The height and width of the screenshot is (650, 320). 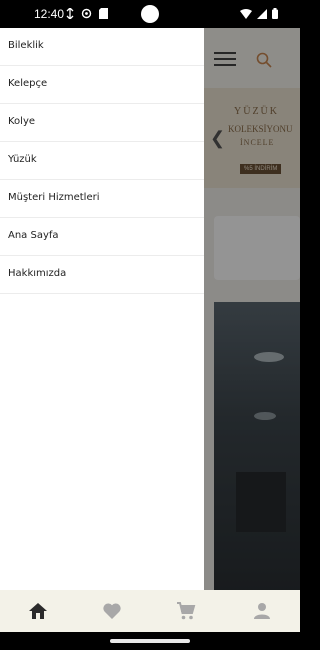 I want to click on nav-profile, so click(x=262, y=611).